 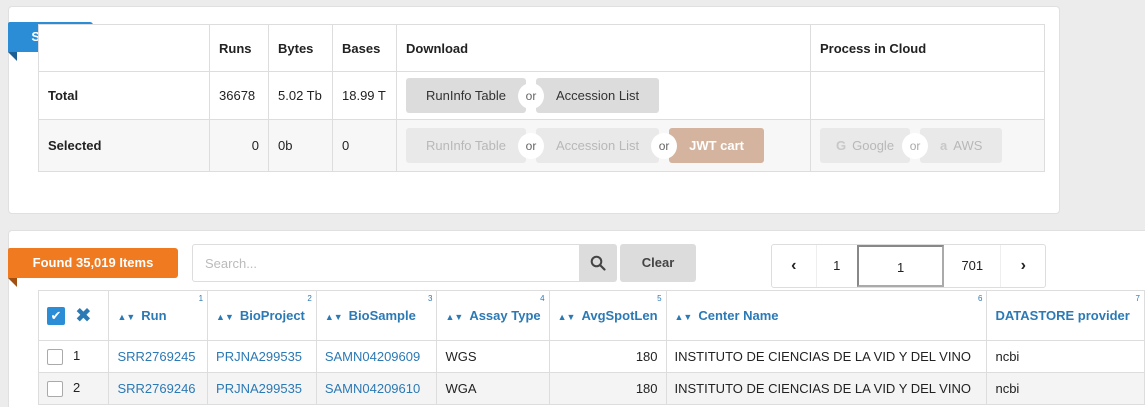 What do you see at coordinates (376, 356) in the screenshot?
I see `biosample-link: SAMN04209609` at bounding box center [376, 356].